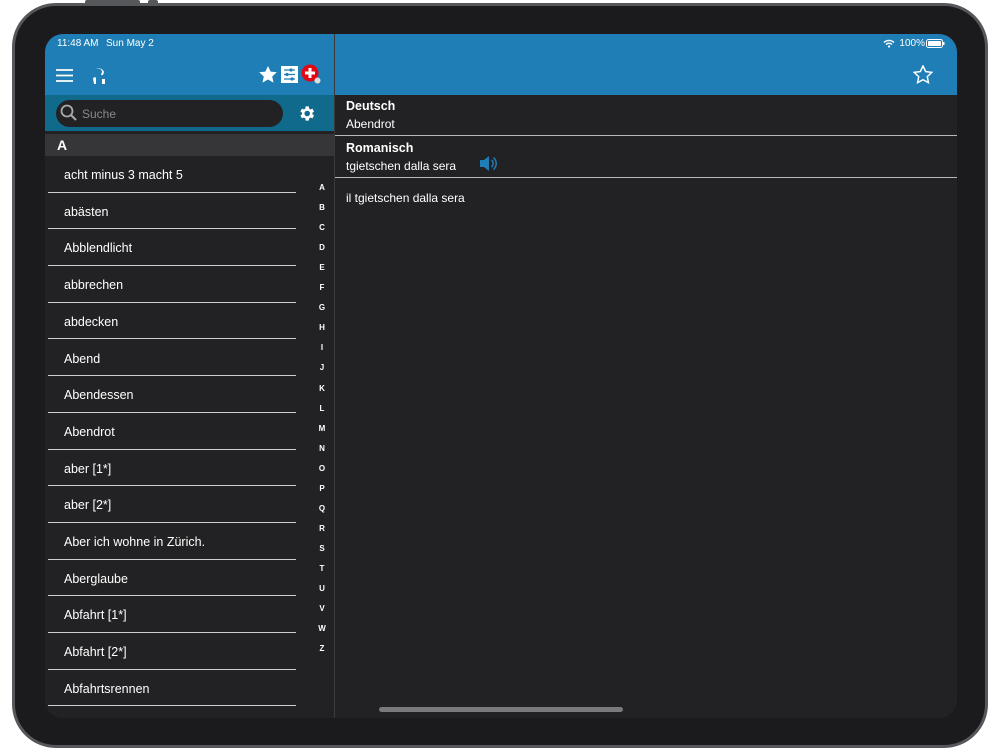  Describe the element at coordinates (172, 394) in the screenshot. I see `list-item: Abendessen` at that location.